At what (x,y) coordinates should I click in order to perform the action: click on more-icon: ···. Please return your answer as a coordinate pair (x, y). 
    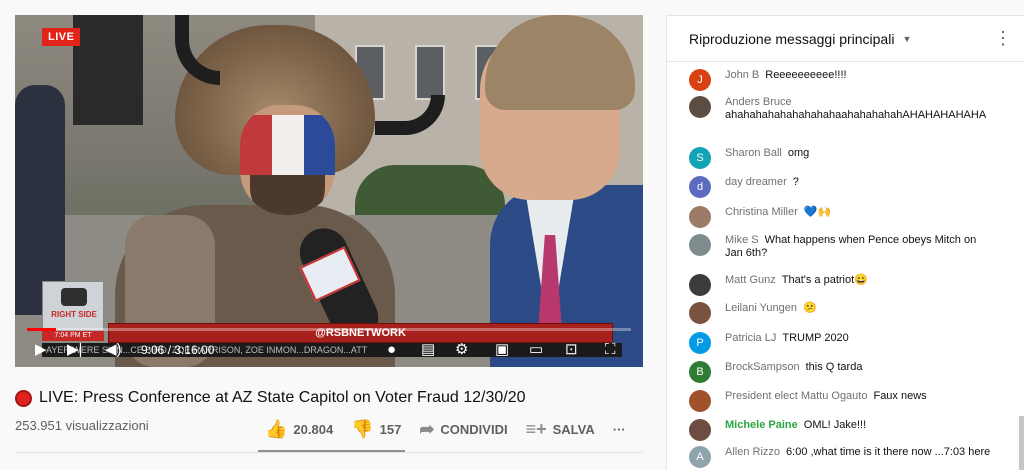
    Looking at the image, I should click on (619, 429).